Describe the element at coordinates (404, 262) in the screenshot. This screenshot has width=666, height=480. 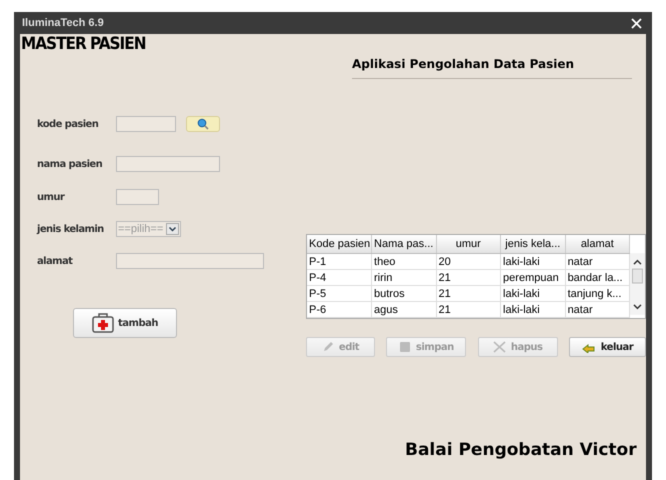
I see `table-cell: theo` at that location.